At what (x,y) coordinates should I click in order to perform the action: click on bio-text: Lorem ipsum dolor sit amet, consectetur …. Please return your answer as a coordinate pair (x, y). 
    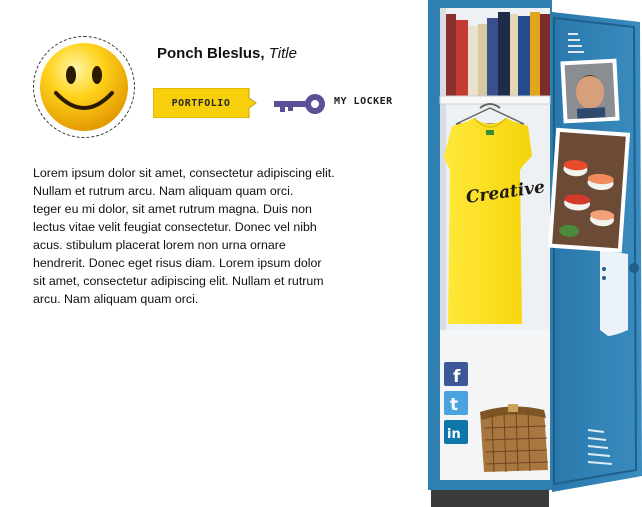
    Looking at the image, I should click on (184, 236).